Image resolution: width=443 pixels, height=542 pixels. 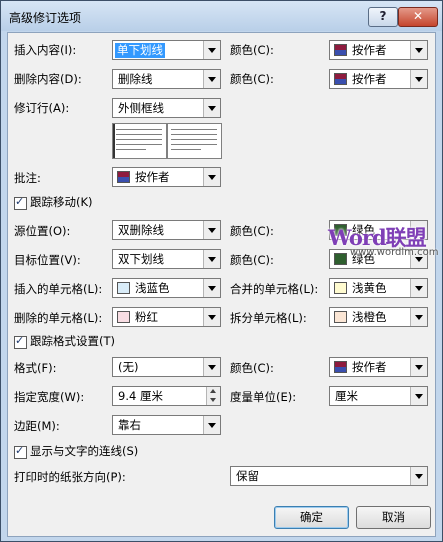 I want to click on moved-from-value: 双删除线, so click(x=141, y=230).